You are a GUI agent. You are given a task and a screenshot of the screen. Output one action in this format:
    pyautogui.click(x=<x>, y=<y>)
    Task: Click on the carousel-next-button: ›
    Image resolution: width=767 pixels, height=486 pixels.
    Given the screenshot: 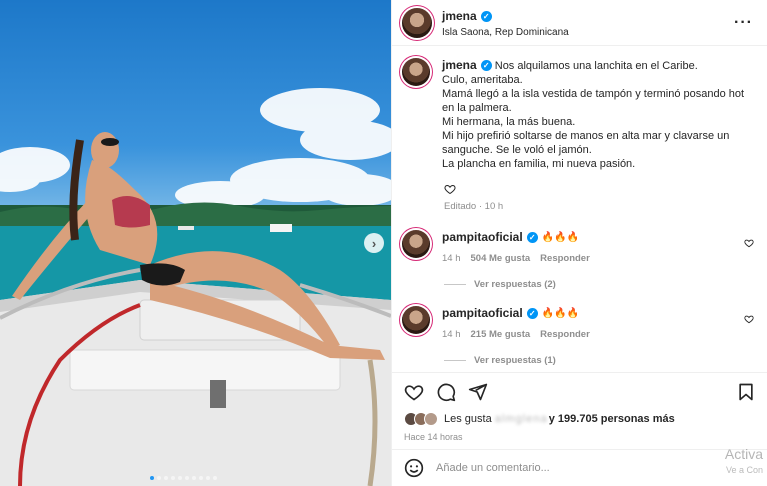 What is the action you would take?
    pyautogui.click(x=374, y=243)
    